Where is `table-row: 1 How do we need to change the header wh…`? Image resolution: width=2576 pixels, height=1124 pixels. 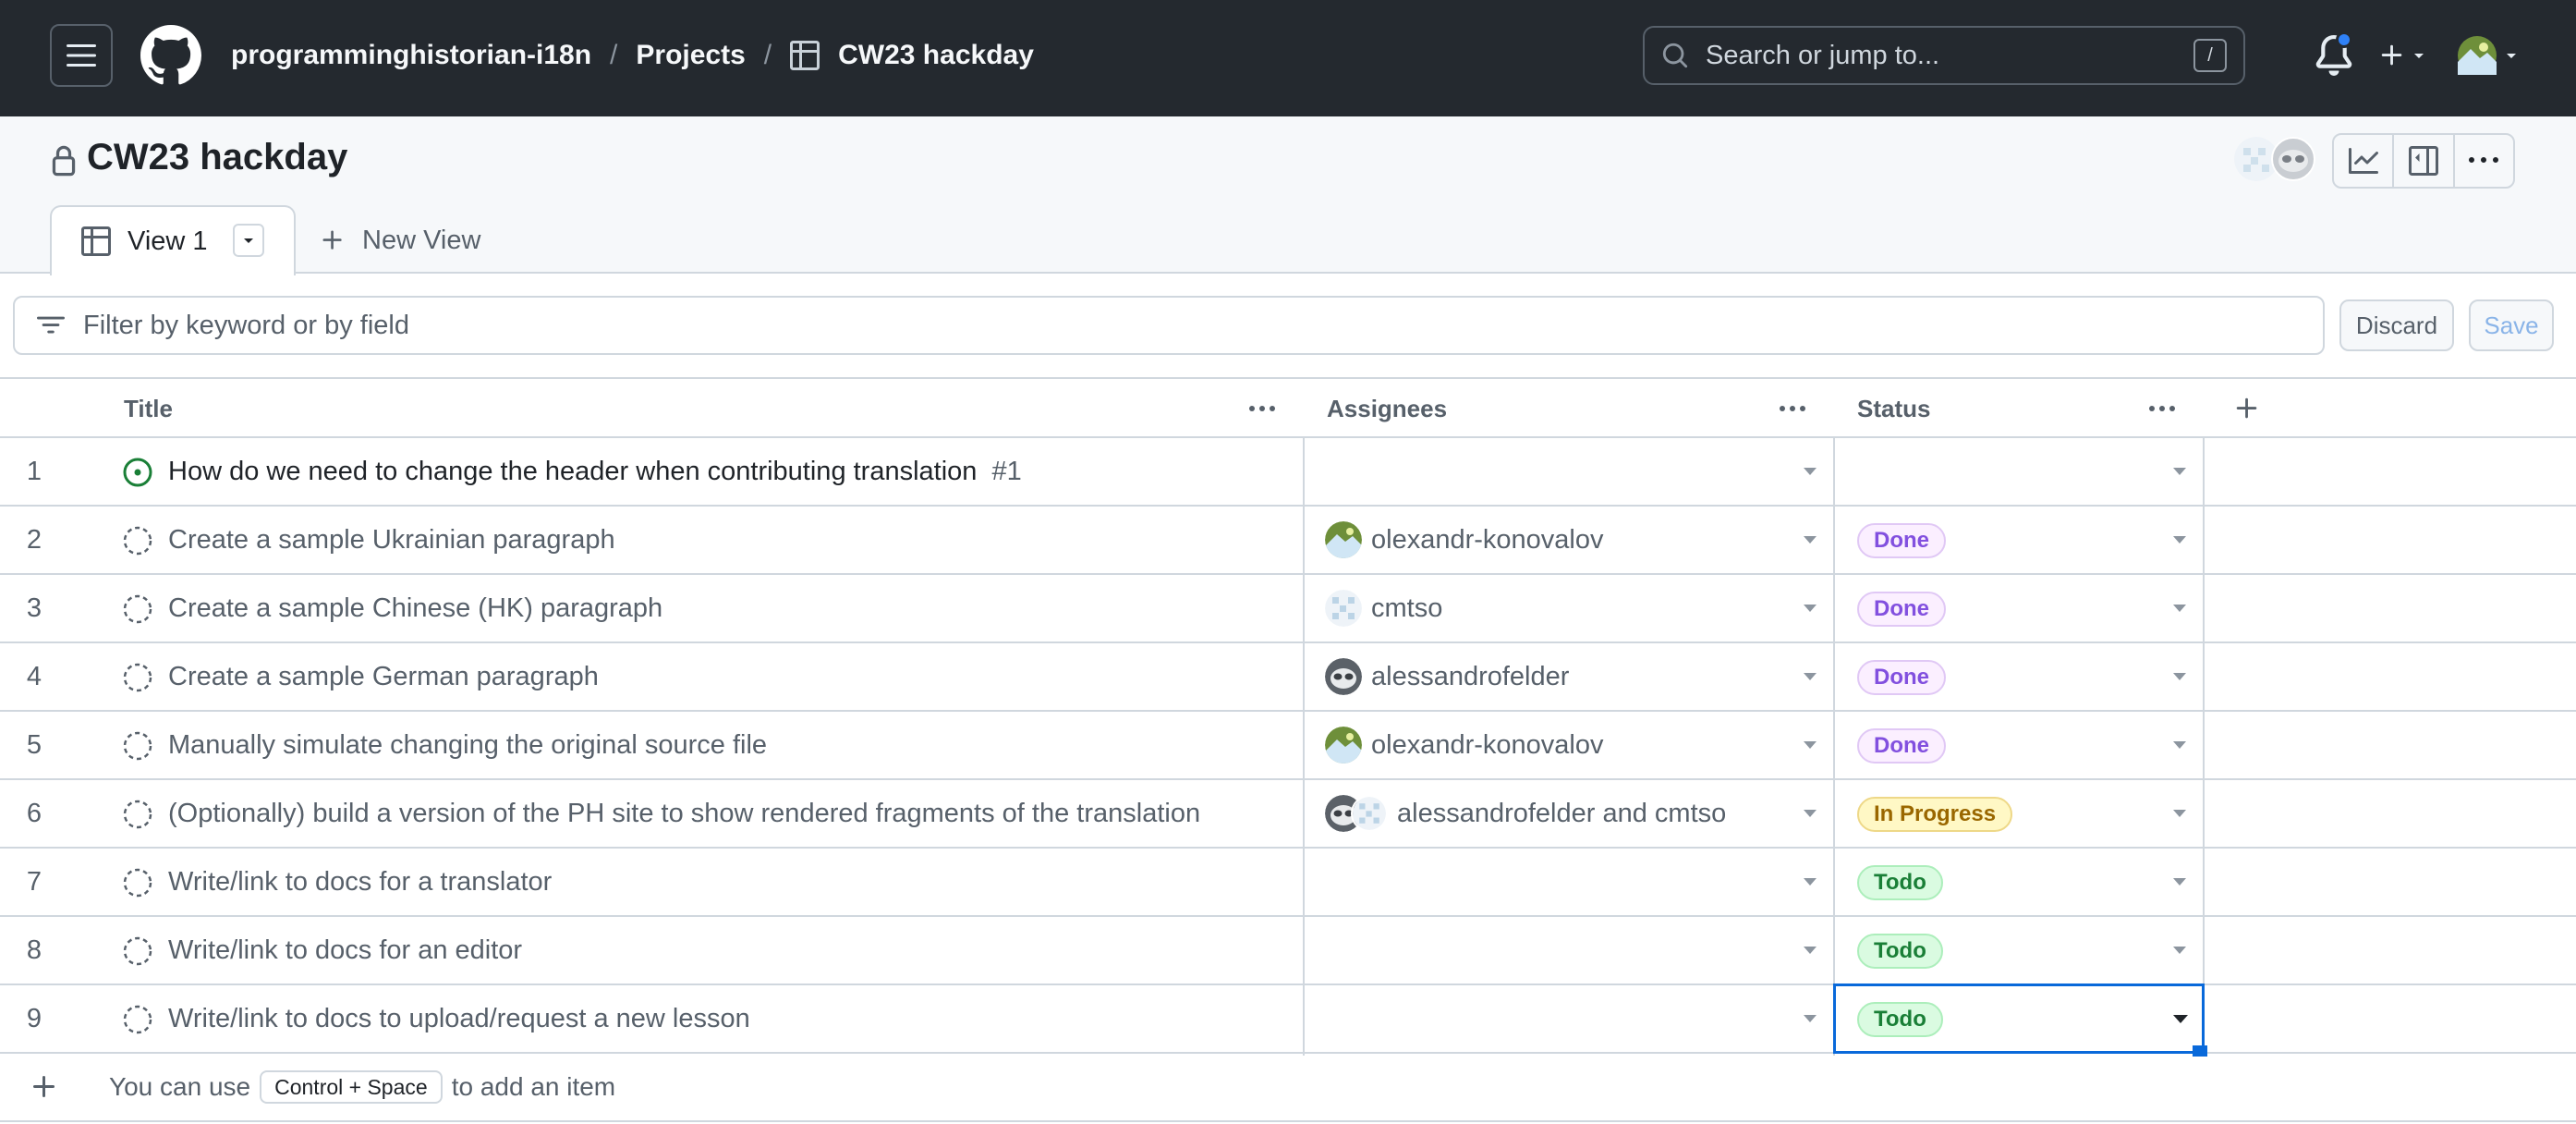 table-row: 1 How do we need to change the header wh… is located at coordinates (1288, 472).